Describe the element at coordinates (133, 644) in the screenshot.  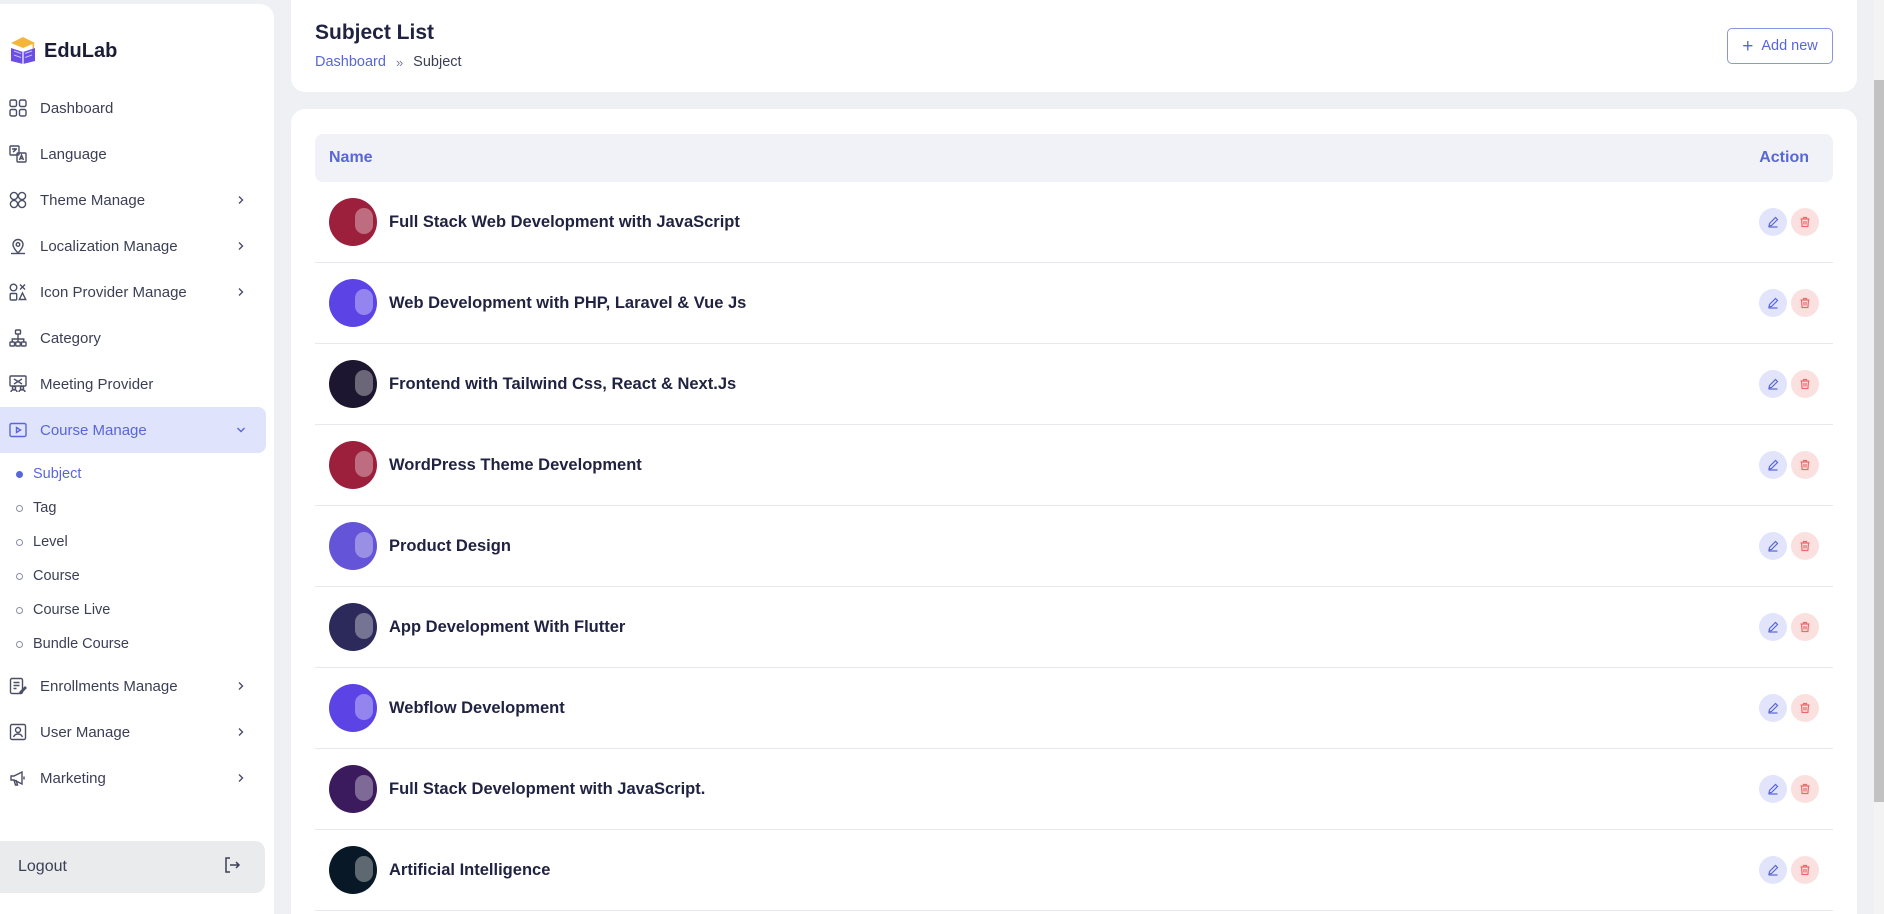
I see `submenu-item-bundle-course: Bundle Course` at that location.